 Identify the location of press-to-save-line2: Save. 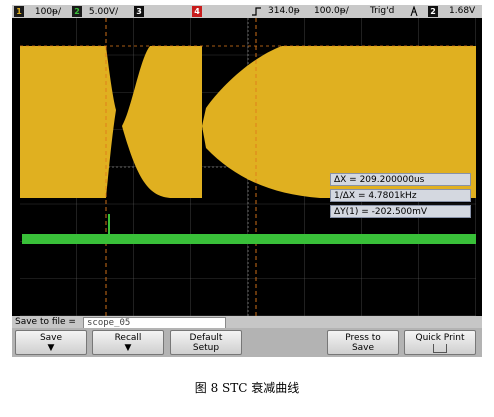
(363, 348).